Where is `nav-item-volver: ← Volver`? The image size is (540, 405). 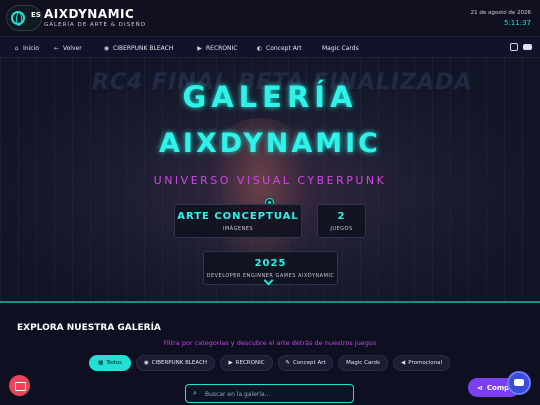
nav-item-volver: ← Volver is located at coordinates (67, 48).